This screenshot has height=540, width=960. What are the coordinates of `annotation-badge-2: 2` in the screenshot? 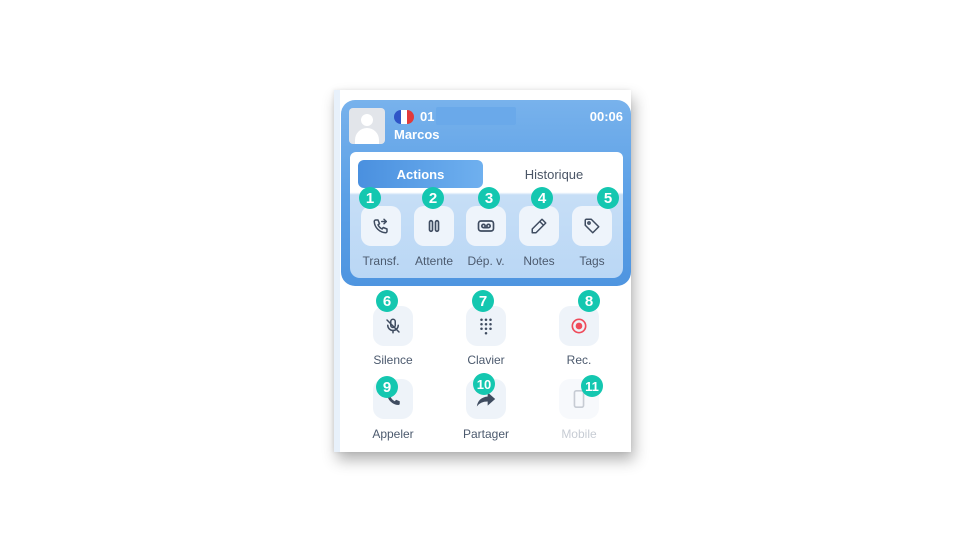 It's located at (433, 198).